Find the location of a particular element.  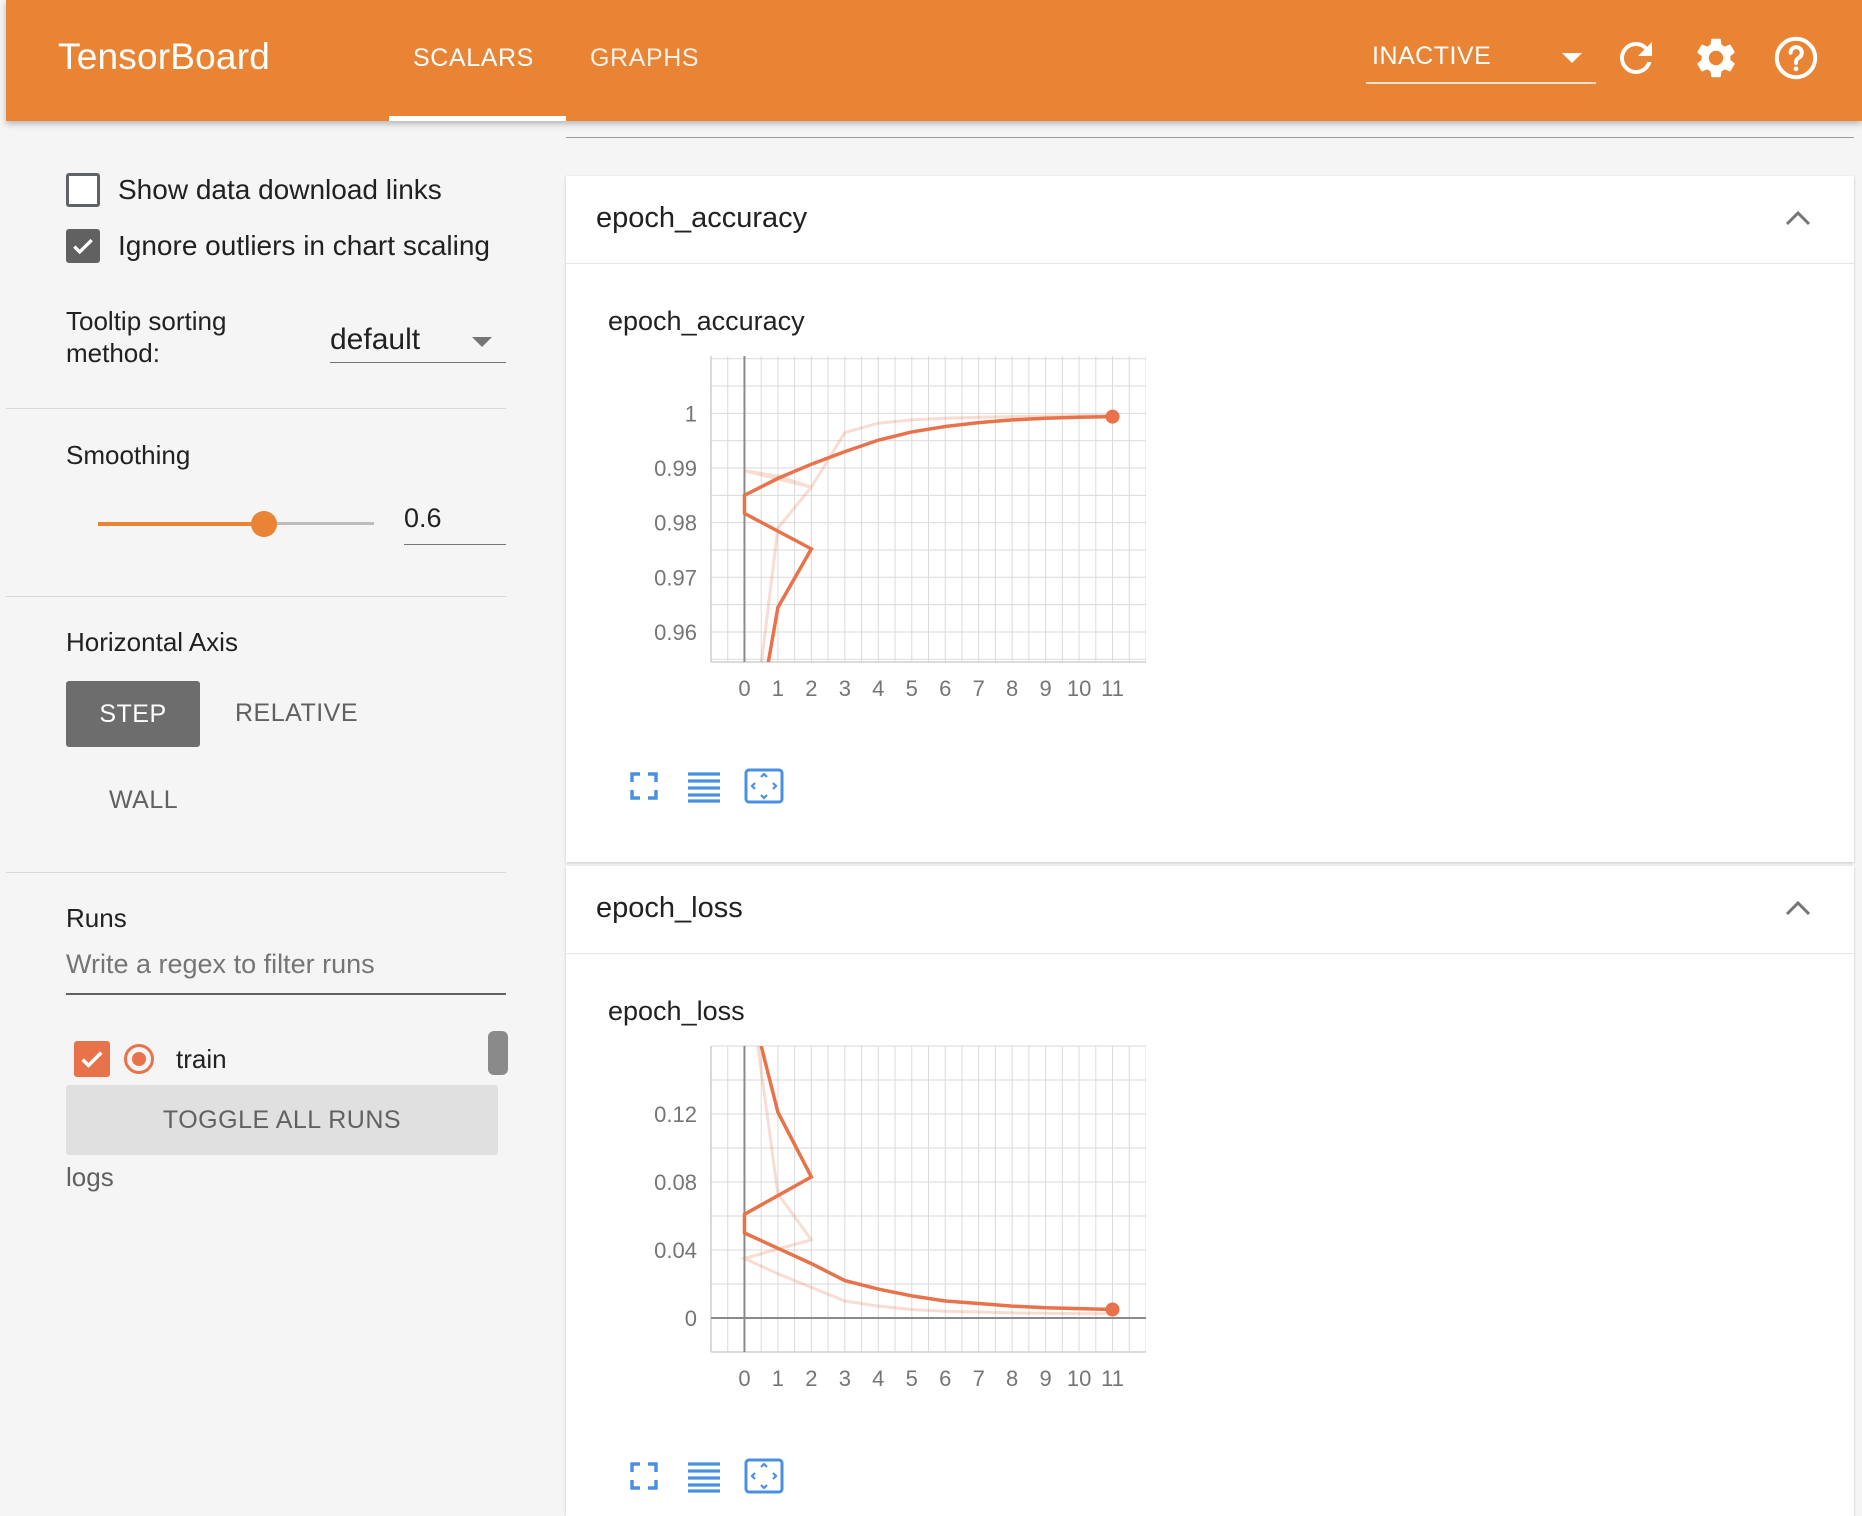

show-download-links-checkbox: Show data download links is located at coordinates (254, 190).